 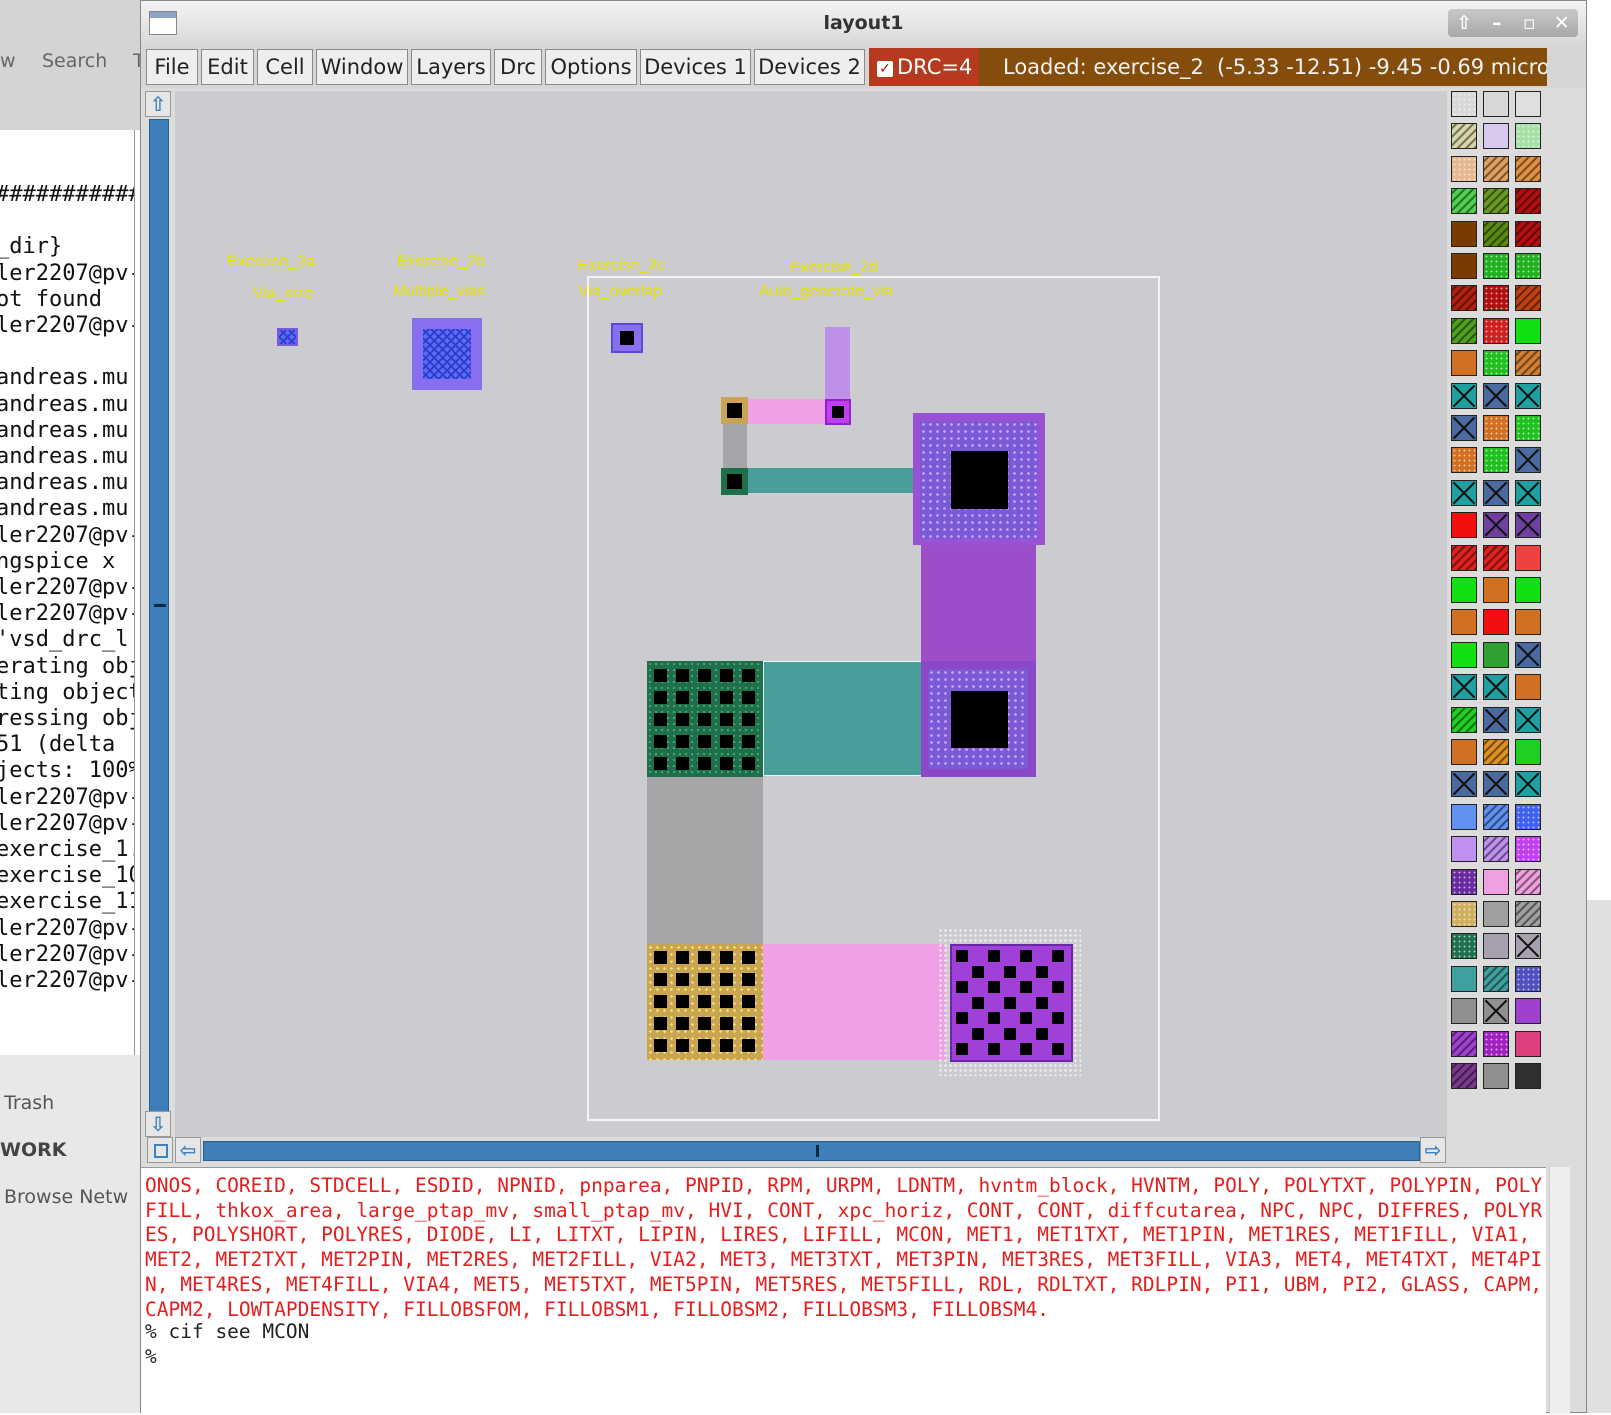 I want to click on horizontal-scroll-trough, so click(x=811, y=1151).